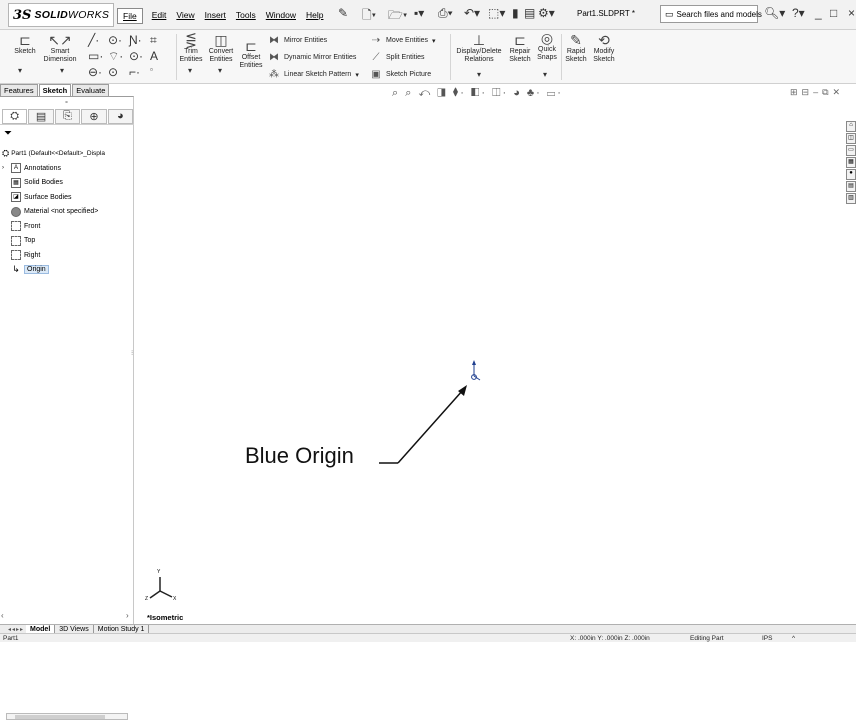 The width and height of the screenshot is (856, 720). Describe the element at coordinates (299, 455) in the screenshot. I see `callout-label: Blue Origin` at that location.